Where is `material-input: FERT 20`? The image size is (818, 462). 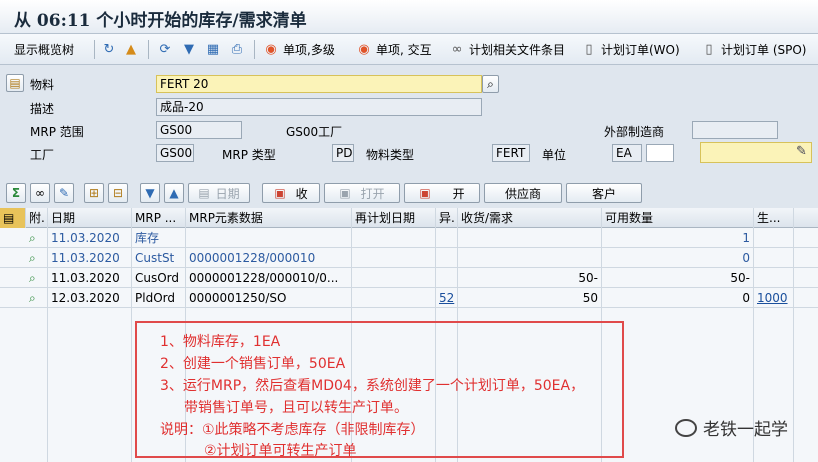
material-input: FERT 20 is located at coordinates (319, 84).